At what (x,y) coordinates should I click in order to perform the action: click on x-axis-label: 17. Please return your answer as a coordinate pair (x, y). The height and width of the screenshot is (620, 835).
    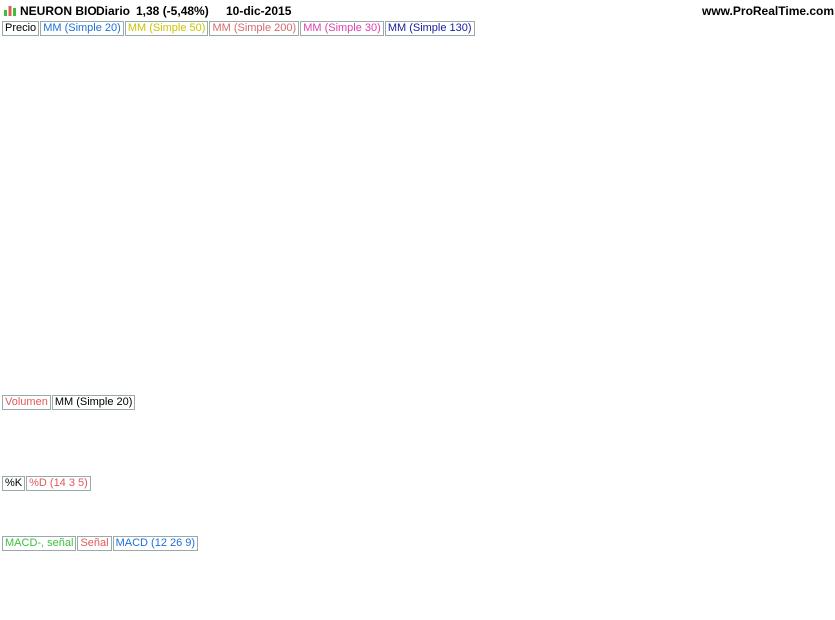
    Looking at the image, I should click on (420, 611).